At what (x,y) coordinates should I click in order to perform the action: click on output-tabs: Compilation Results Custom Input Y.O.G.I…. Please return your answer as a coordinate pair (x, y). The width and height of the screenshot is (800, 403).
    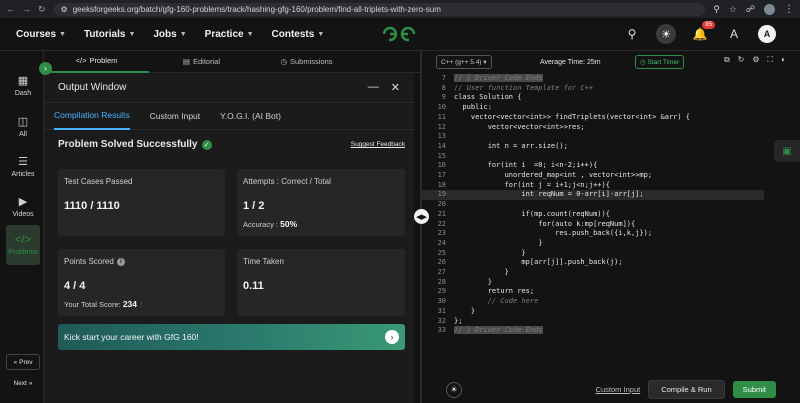
    Looking at the image, I should click on (229, 116).